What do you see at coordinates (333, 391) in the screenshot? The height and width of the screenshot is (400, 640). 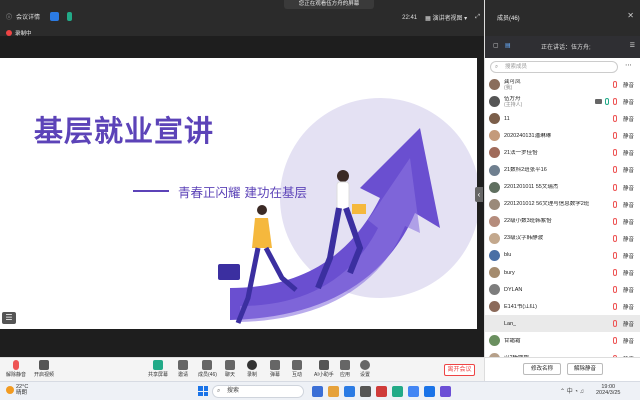 I see `folder-icon` at bounding box center [333, 391].